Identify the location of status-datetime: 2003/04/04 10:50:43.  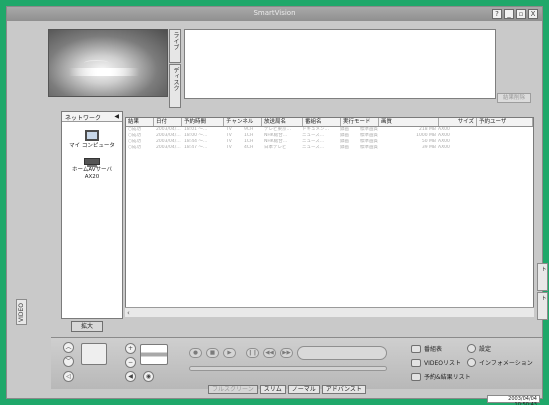
(513, 400).